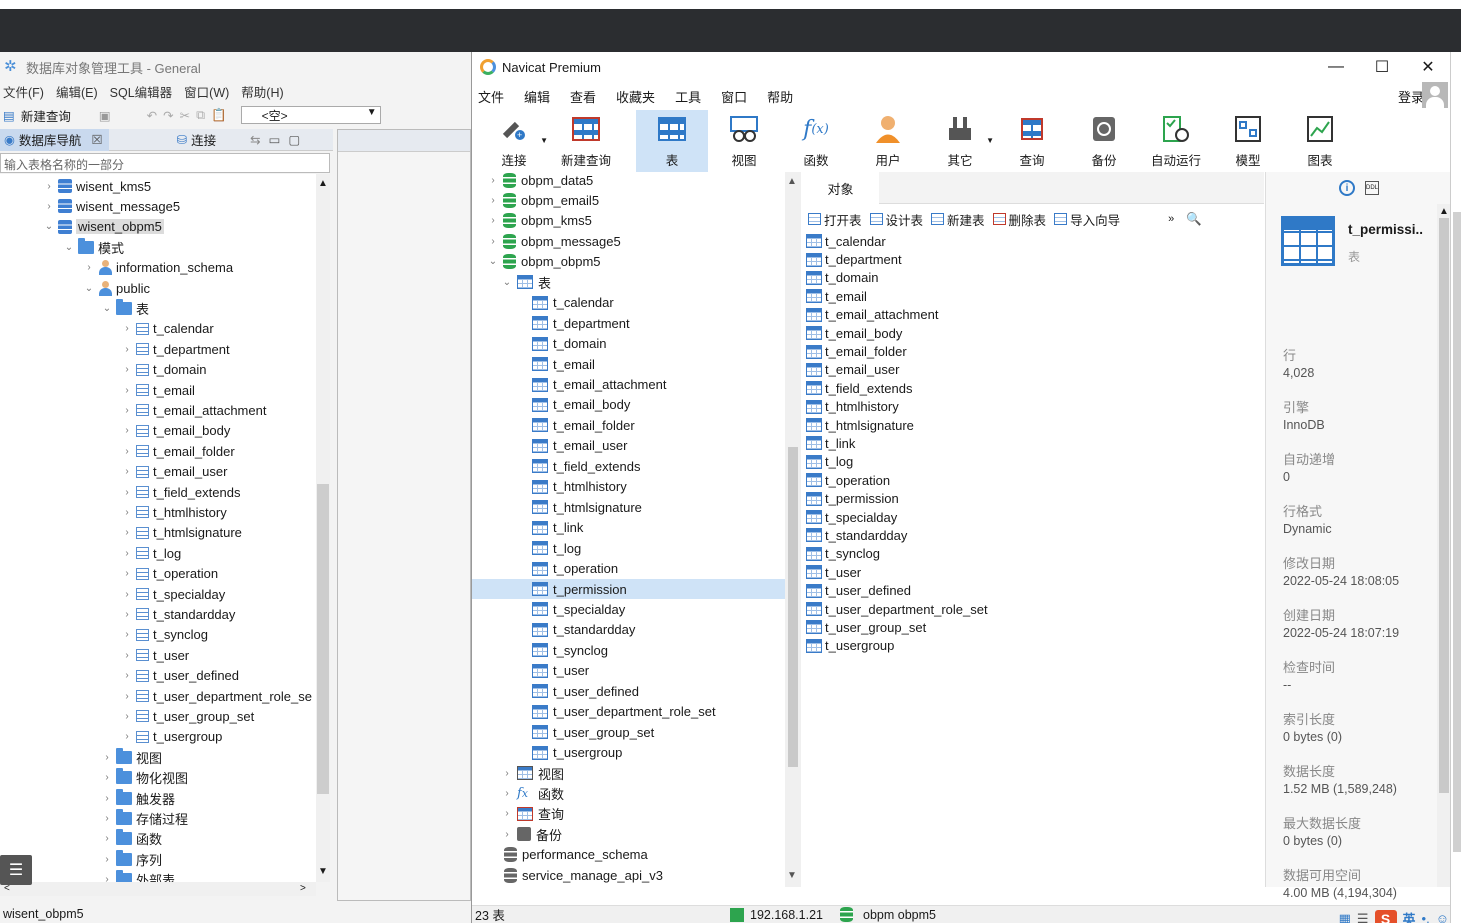 Image resolution: width=1461 pixels, height=923 pixels. I want to click on tree-table-item: t_field_extends, so click(556, 466).